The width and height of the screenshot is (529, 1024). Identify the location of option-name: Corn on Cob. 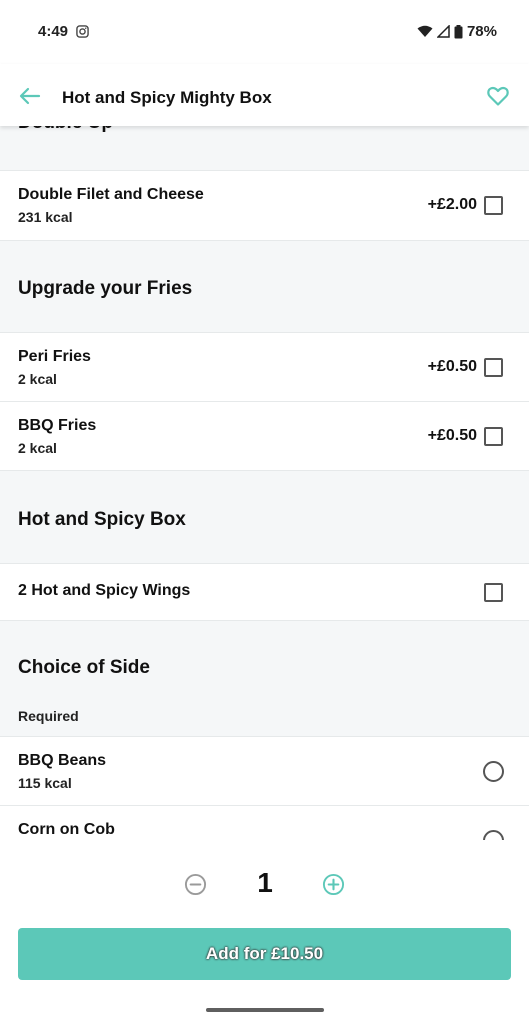
(66, 829).